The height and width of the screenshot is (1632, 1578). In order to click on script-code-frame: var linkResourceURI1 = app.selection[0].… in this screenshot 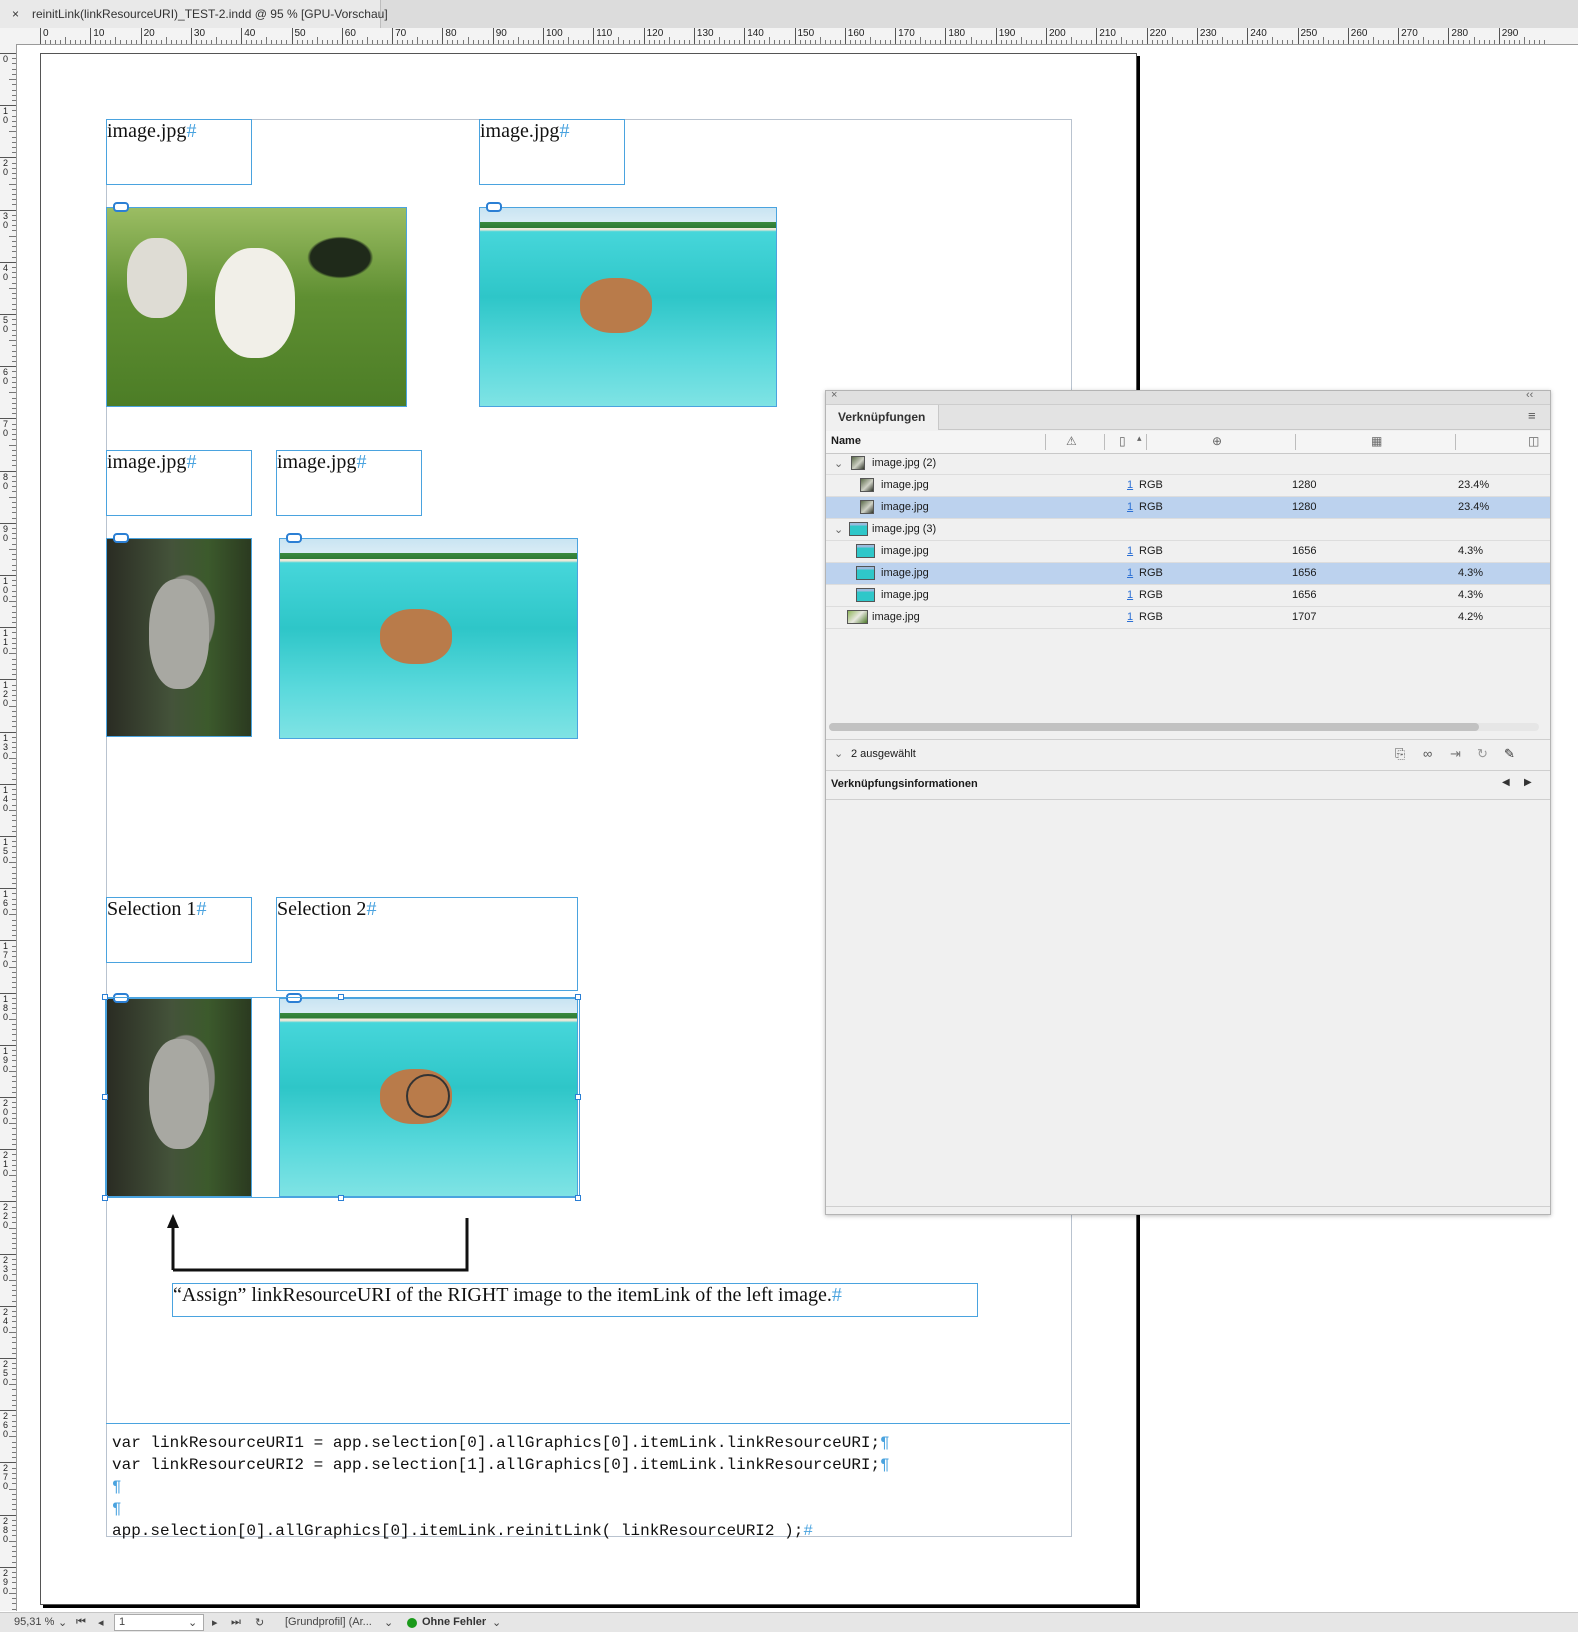, I will do `click(588, 1481)`.